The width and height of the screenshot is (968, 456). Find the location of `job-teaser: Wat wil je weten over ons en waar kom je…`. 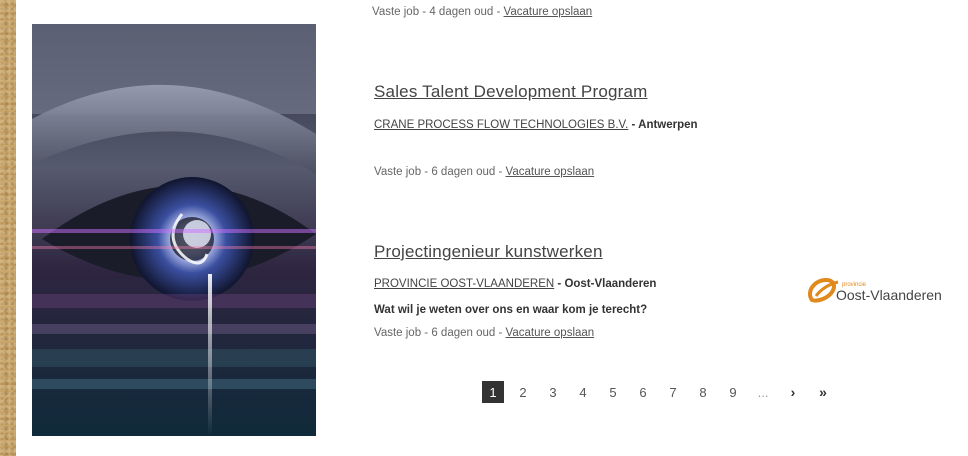

job-teaser: Wat wil je weten over ons en waar kom je… is located at coordinates (511, 310).